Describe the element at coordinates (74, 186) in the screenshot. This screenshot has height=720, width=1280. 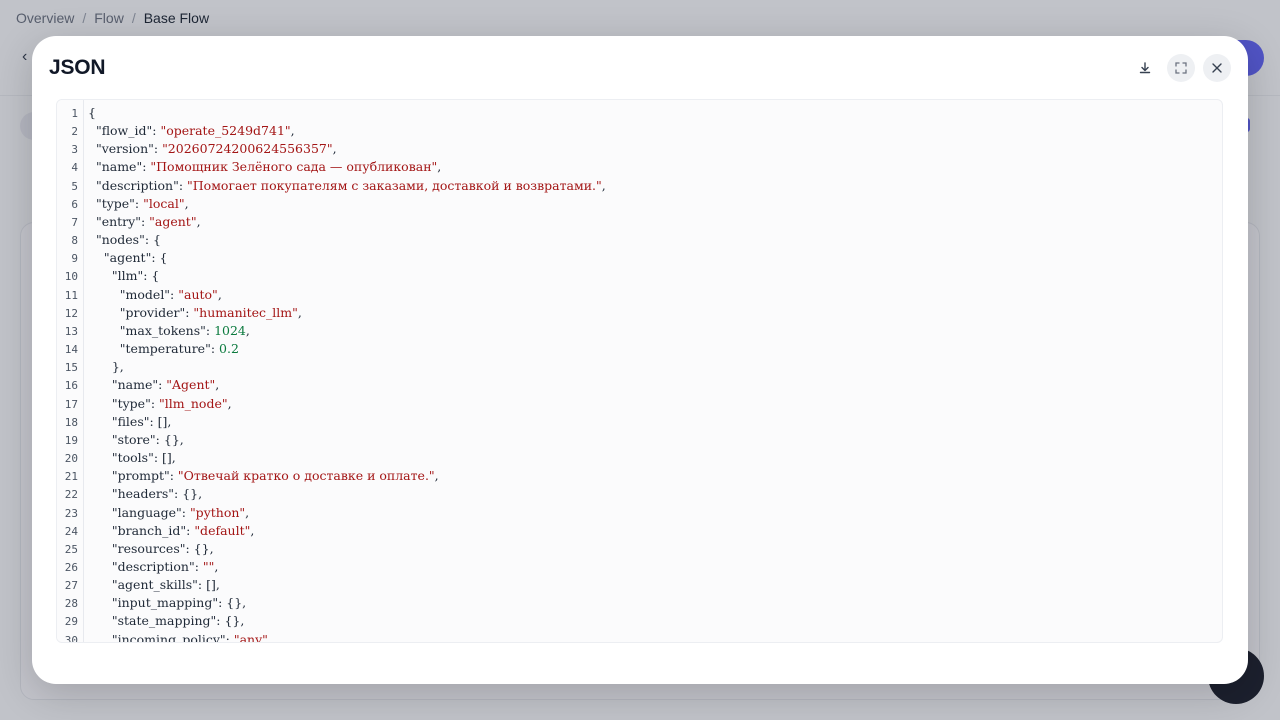
I see `line-number: 5` at that location.